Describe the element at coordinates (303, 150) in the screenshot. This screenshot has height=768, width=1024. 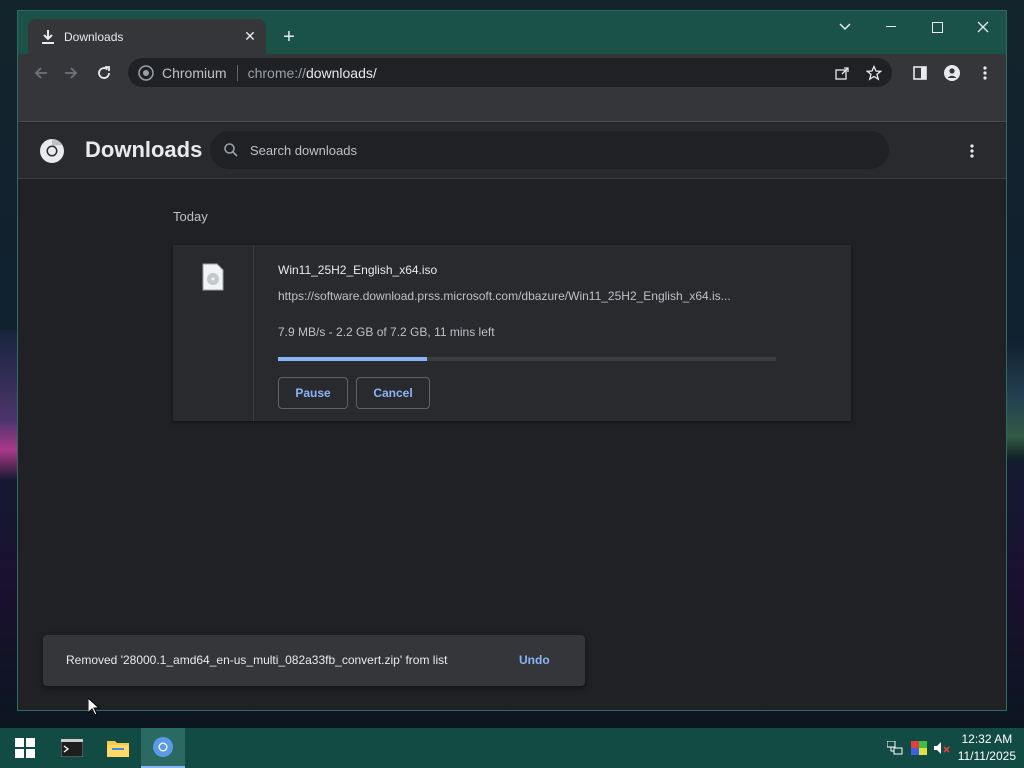
I see `search-placeholder: Search downloads` at that location.